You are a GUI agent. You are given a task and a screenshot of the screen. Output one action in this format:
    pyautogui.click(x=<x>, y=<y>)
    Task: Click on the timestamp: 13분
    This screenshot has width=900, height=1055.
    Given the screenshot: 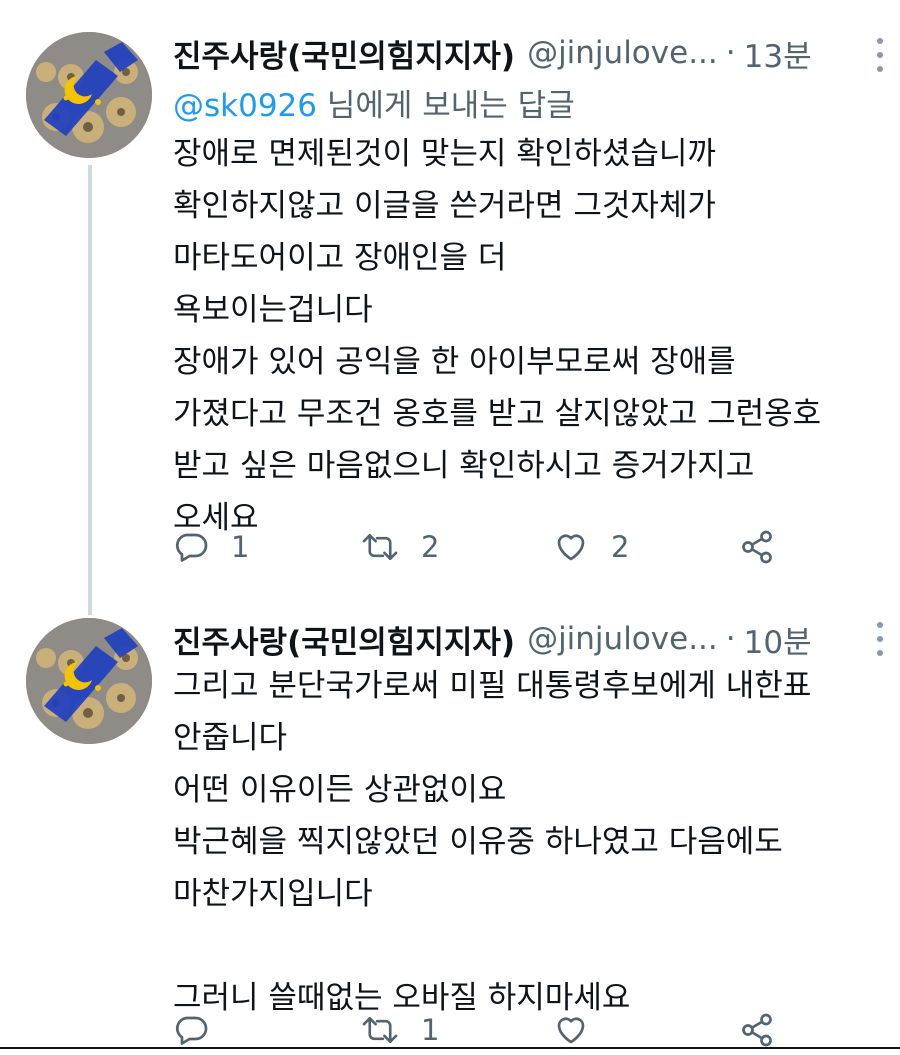 What is the action you would take?
    pyautogui.click(x=778, y=53)
    